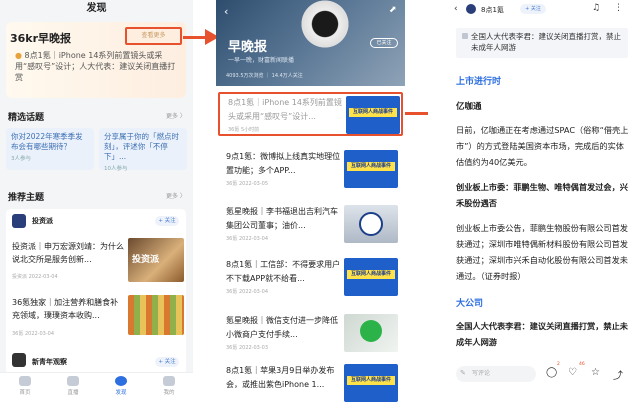 This screenshot has height=406, width=640. I want to click on summary-text: 全国人大代表李君：建议关闭直播打赏，禁止未成年人网游, so click(546, 42).